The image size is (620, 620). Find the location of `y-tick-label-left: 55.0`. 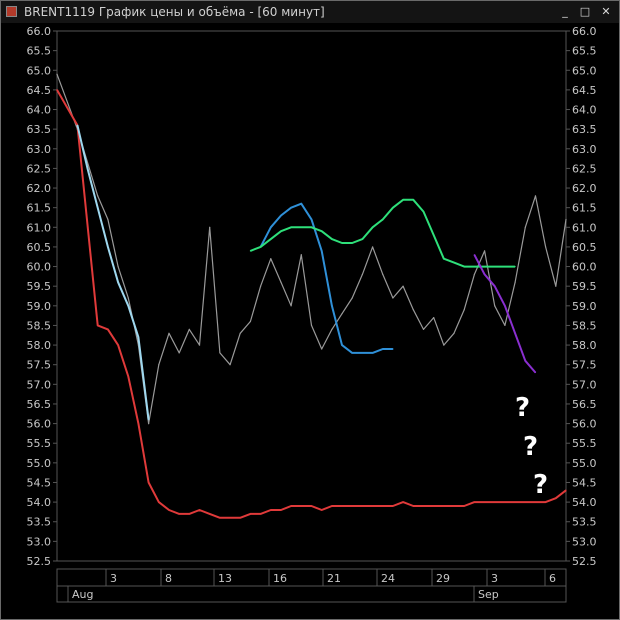

y-tick-label-left: 55.0 is located at coordinates (39, 463).